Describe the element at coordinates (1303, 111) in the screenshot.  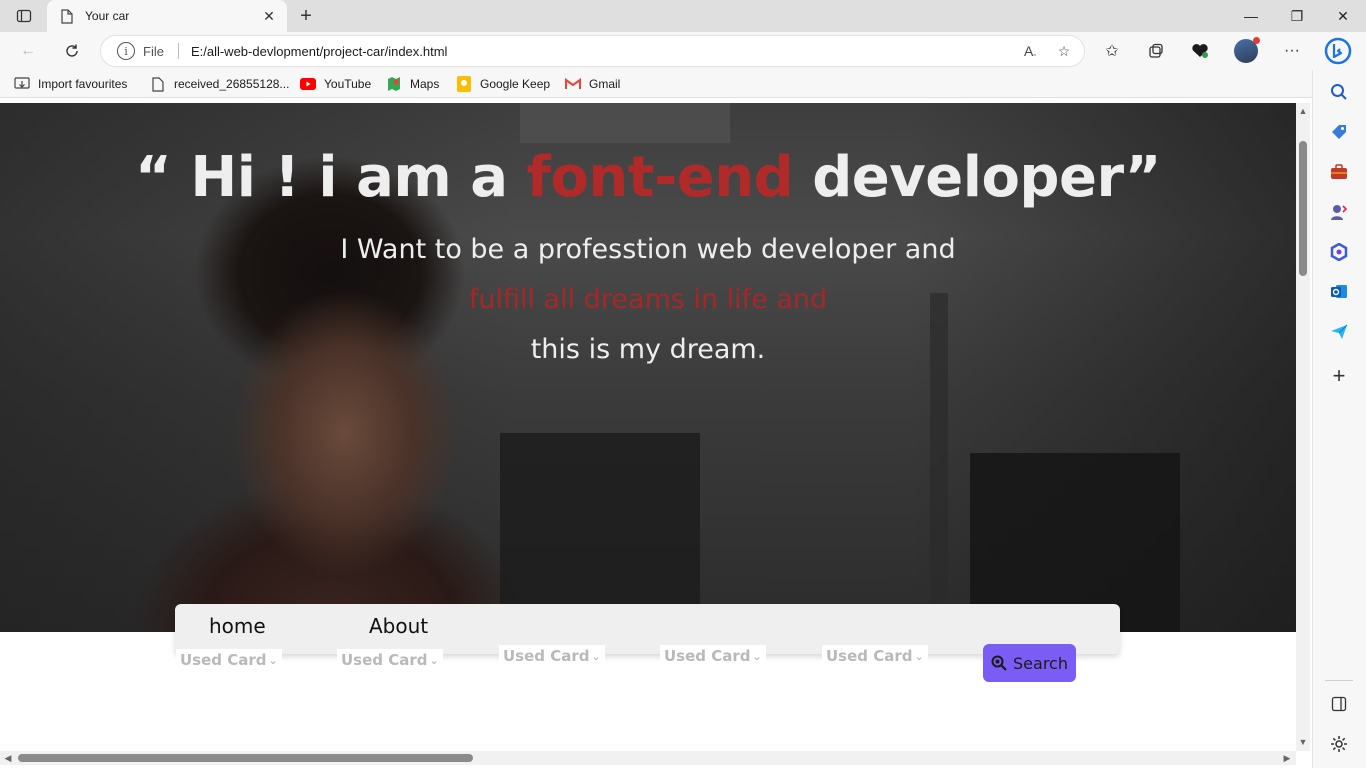
I see `scroll-up-icon: ▲` at that location.